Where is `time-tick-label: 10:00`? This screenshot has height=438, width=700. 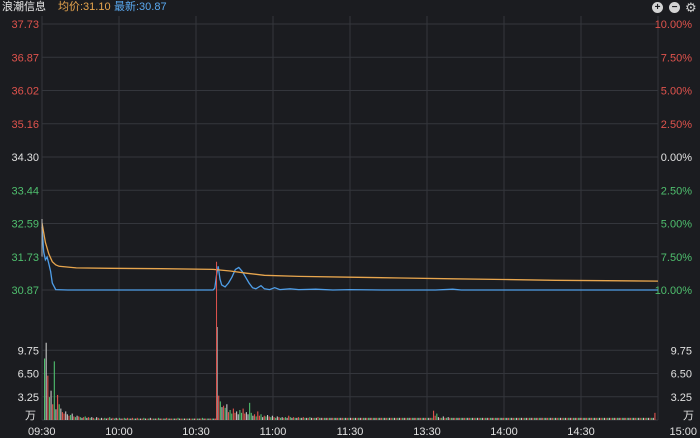 time-tick-label: 10:00 is located at coordinates (119, 432).